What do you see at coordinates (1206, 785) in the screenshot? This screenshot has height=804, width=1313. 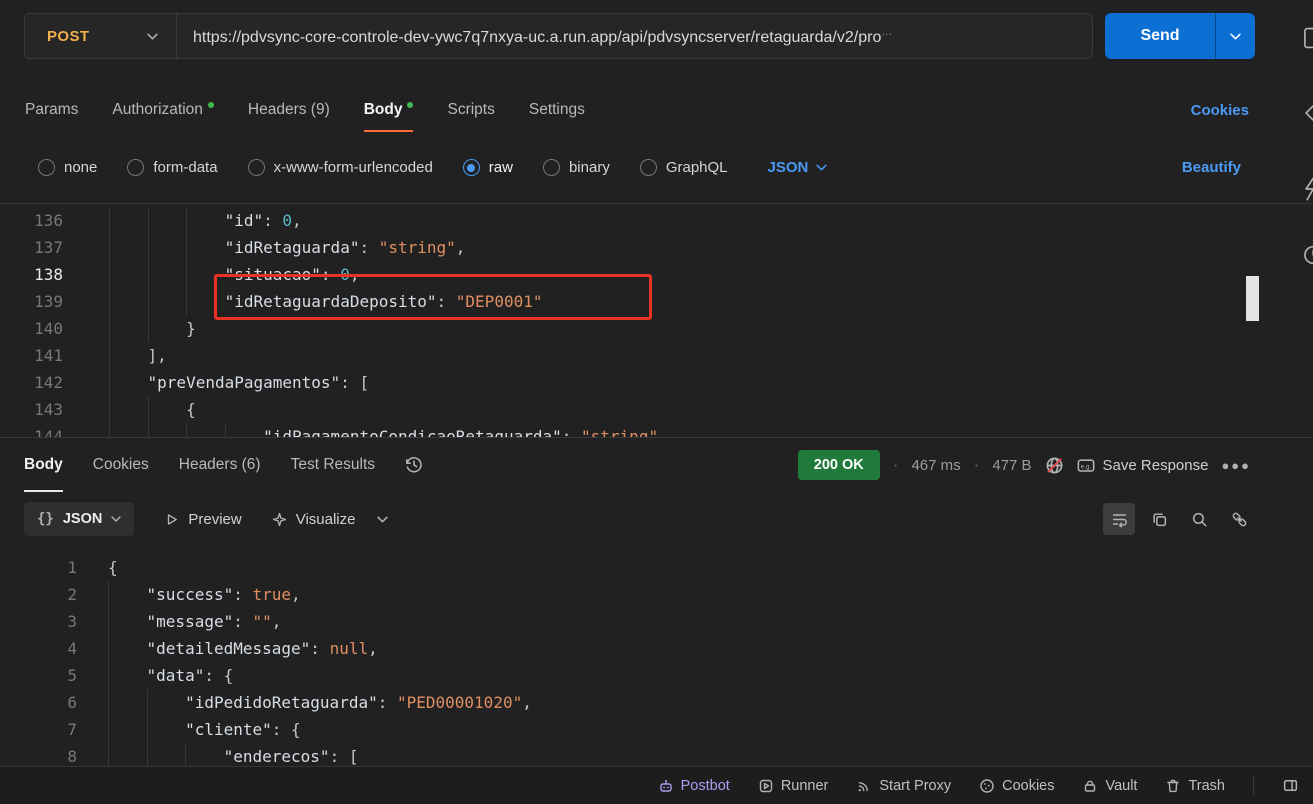 I see `footer-label: Trash` at bounding box center [1206, 785].